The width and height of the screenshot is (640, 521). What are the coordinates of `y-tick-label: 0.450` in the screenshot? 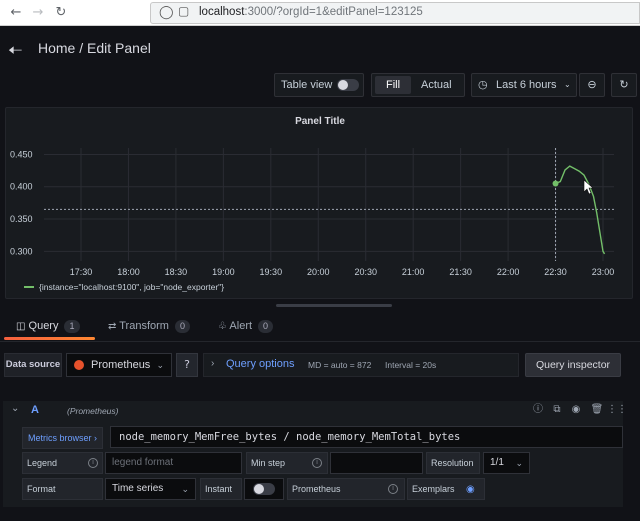 It's located at (21, 154).